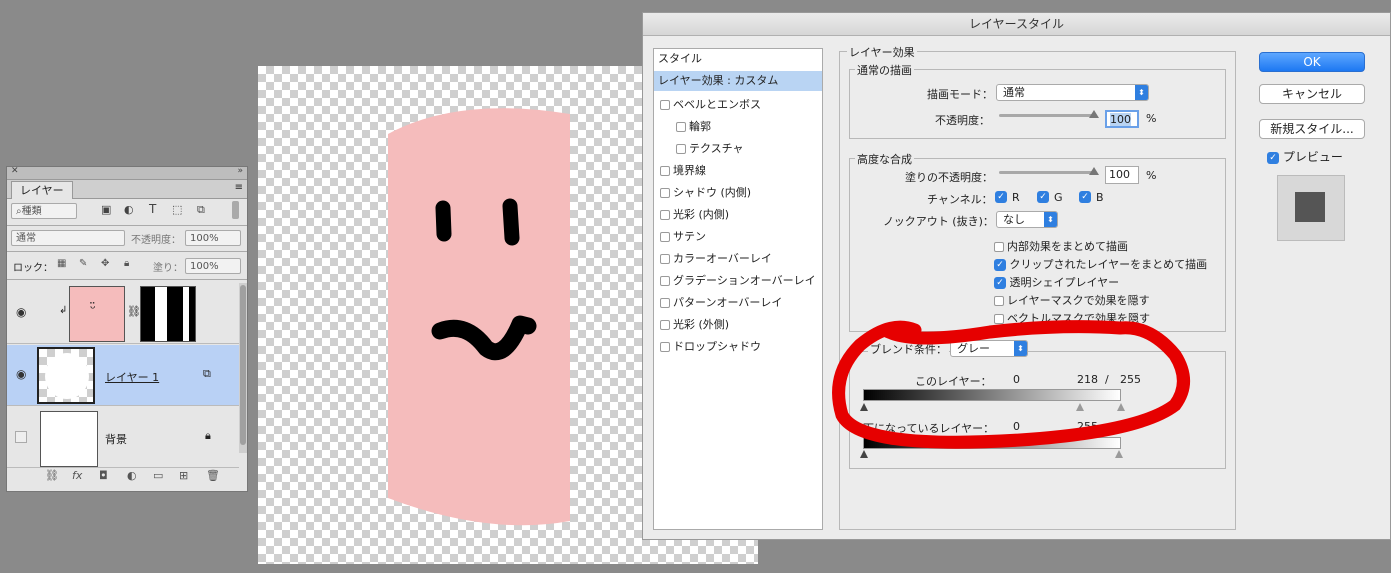 This screenshot has height=573, width=1391. I want to click on effects-icon: ⧉, so click(207, 374).